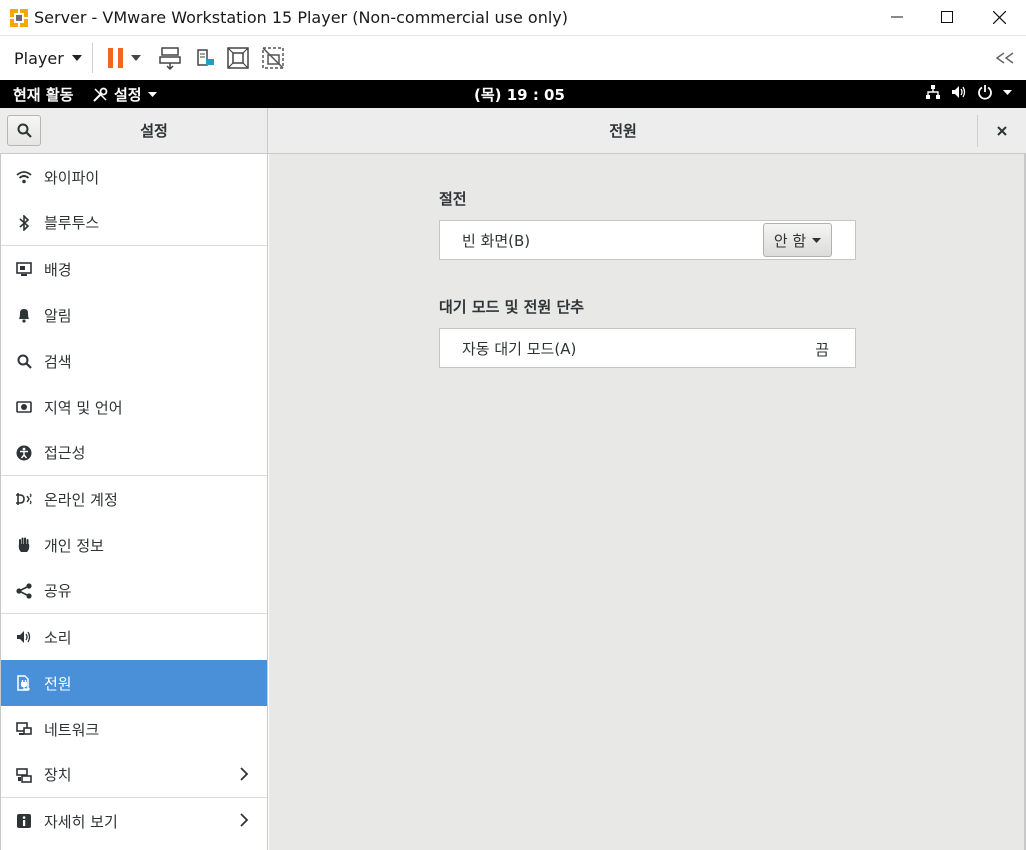  I want to click on volume-icon, so click(959, 92).